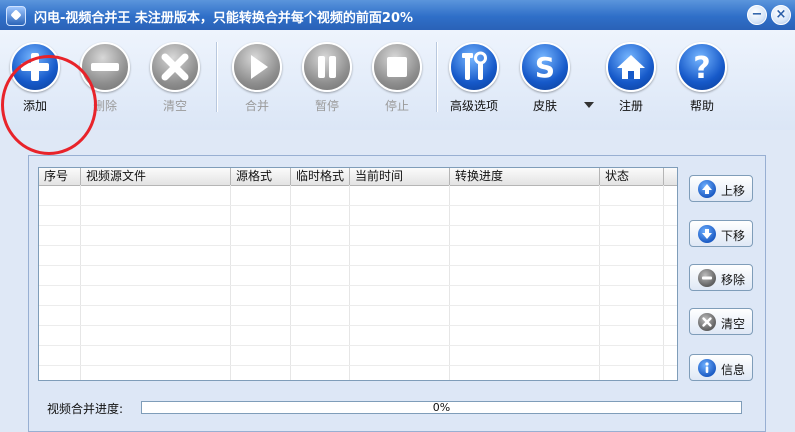 This screenshot has height=432, width=795. What do you see at coordinates (733, 191) in the screenshot?
I see `move-up-label: 上移` at bounding box center [733, 191].